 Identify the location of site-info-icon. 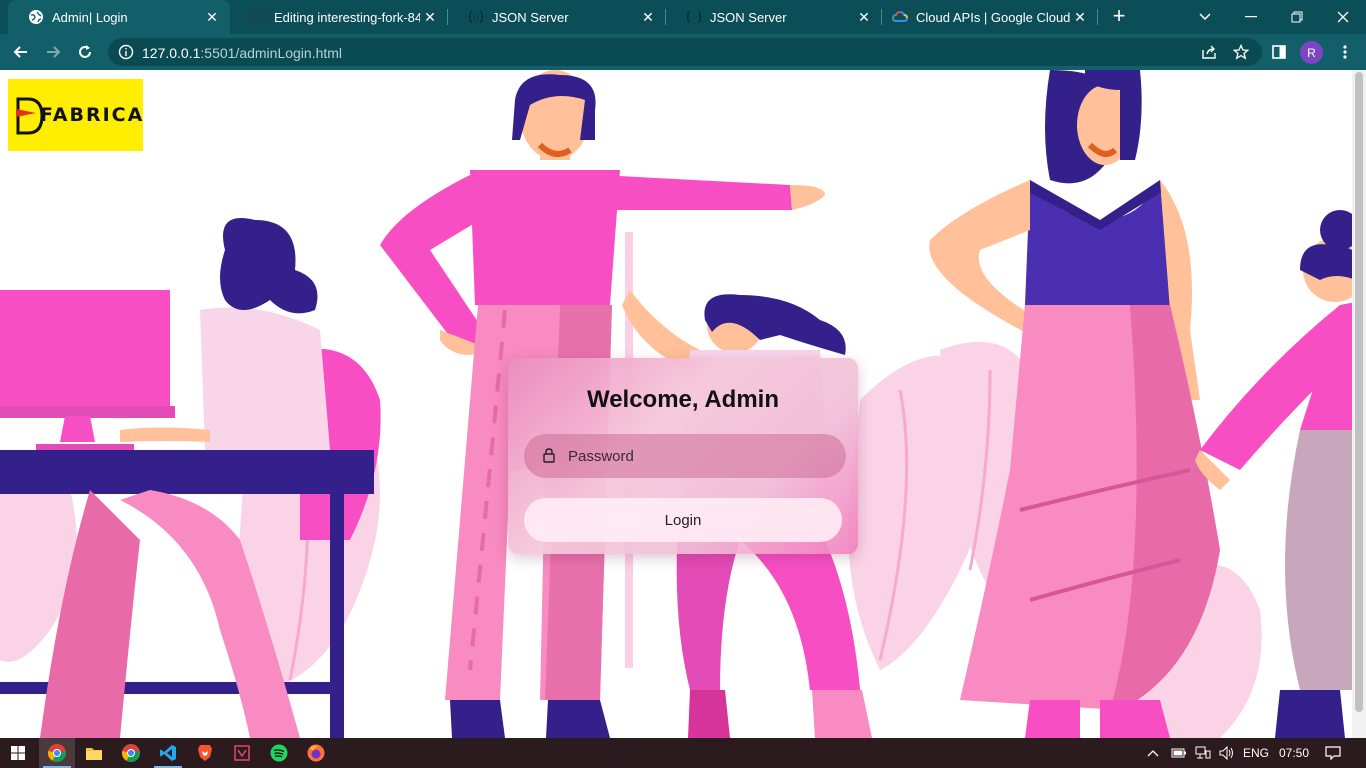
(126, 52).